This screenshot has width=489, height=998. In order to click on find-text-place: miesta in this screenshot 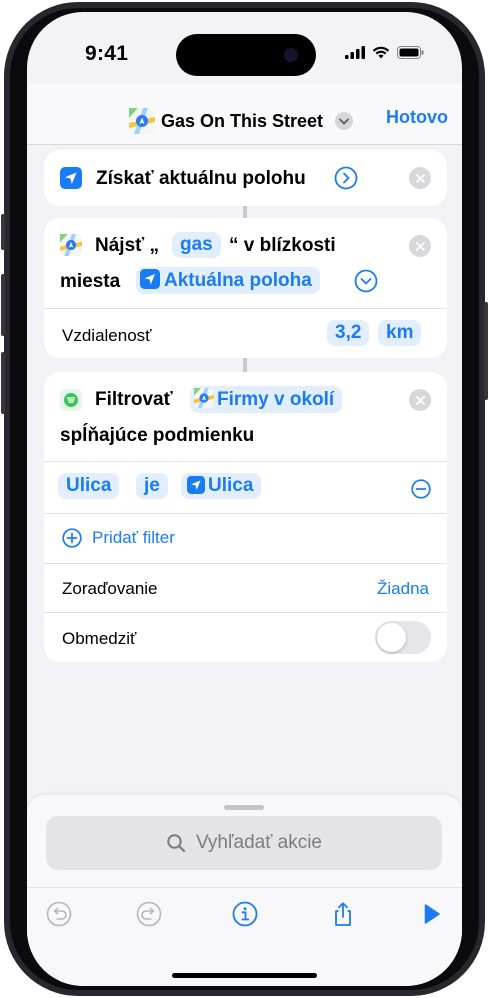, I will do `click(90, 281)`.